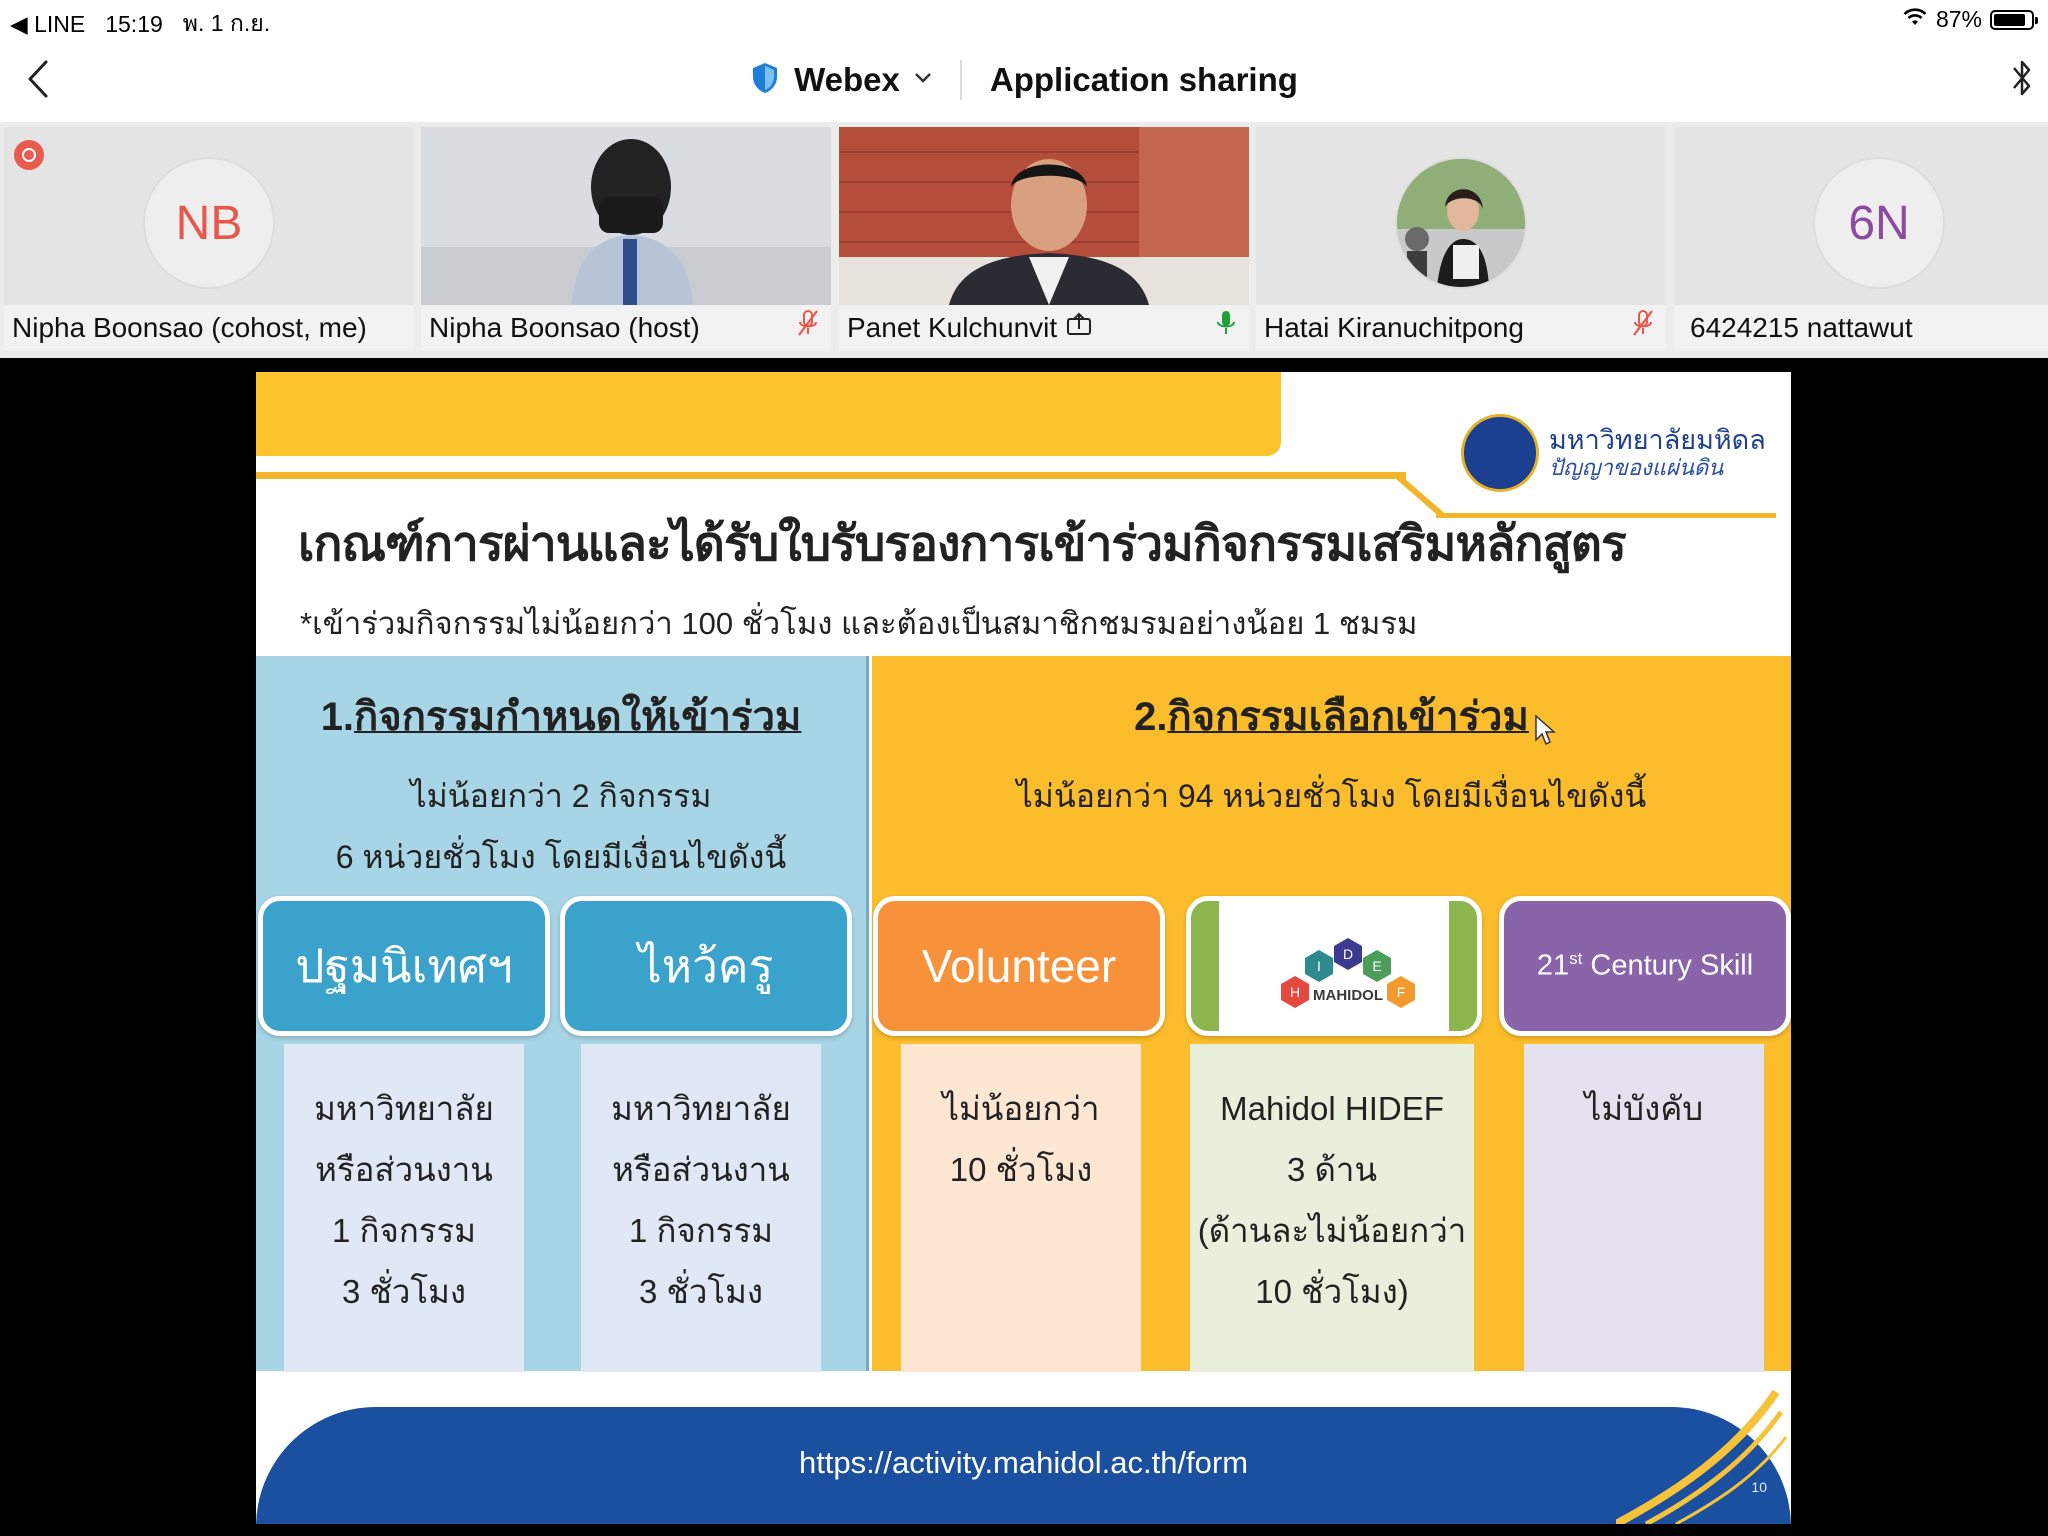  Describe the element at coordinates (29, 155) in the screenshot. I see `recording-icon` at that location.